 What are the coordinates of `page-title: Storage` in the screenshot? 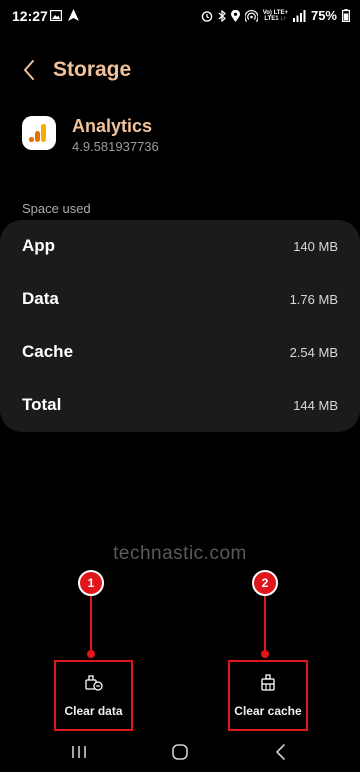 It's located at (92, 69).